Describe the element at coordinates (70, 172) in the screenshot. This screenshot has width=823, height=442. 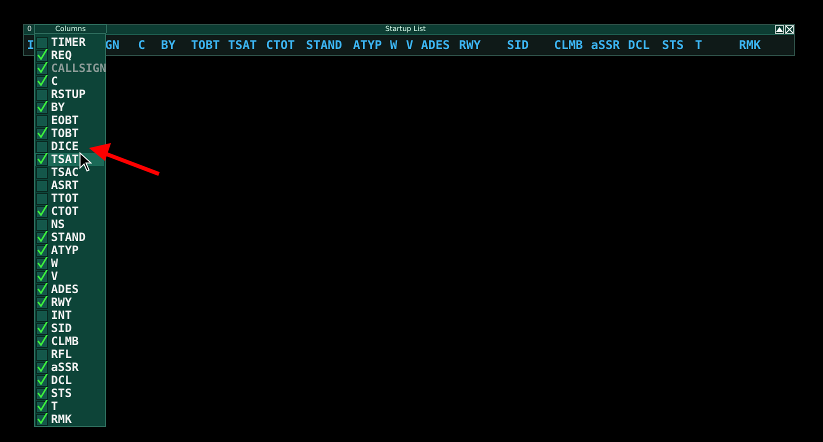
I see `menu-item: TSAC` at that location.